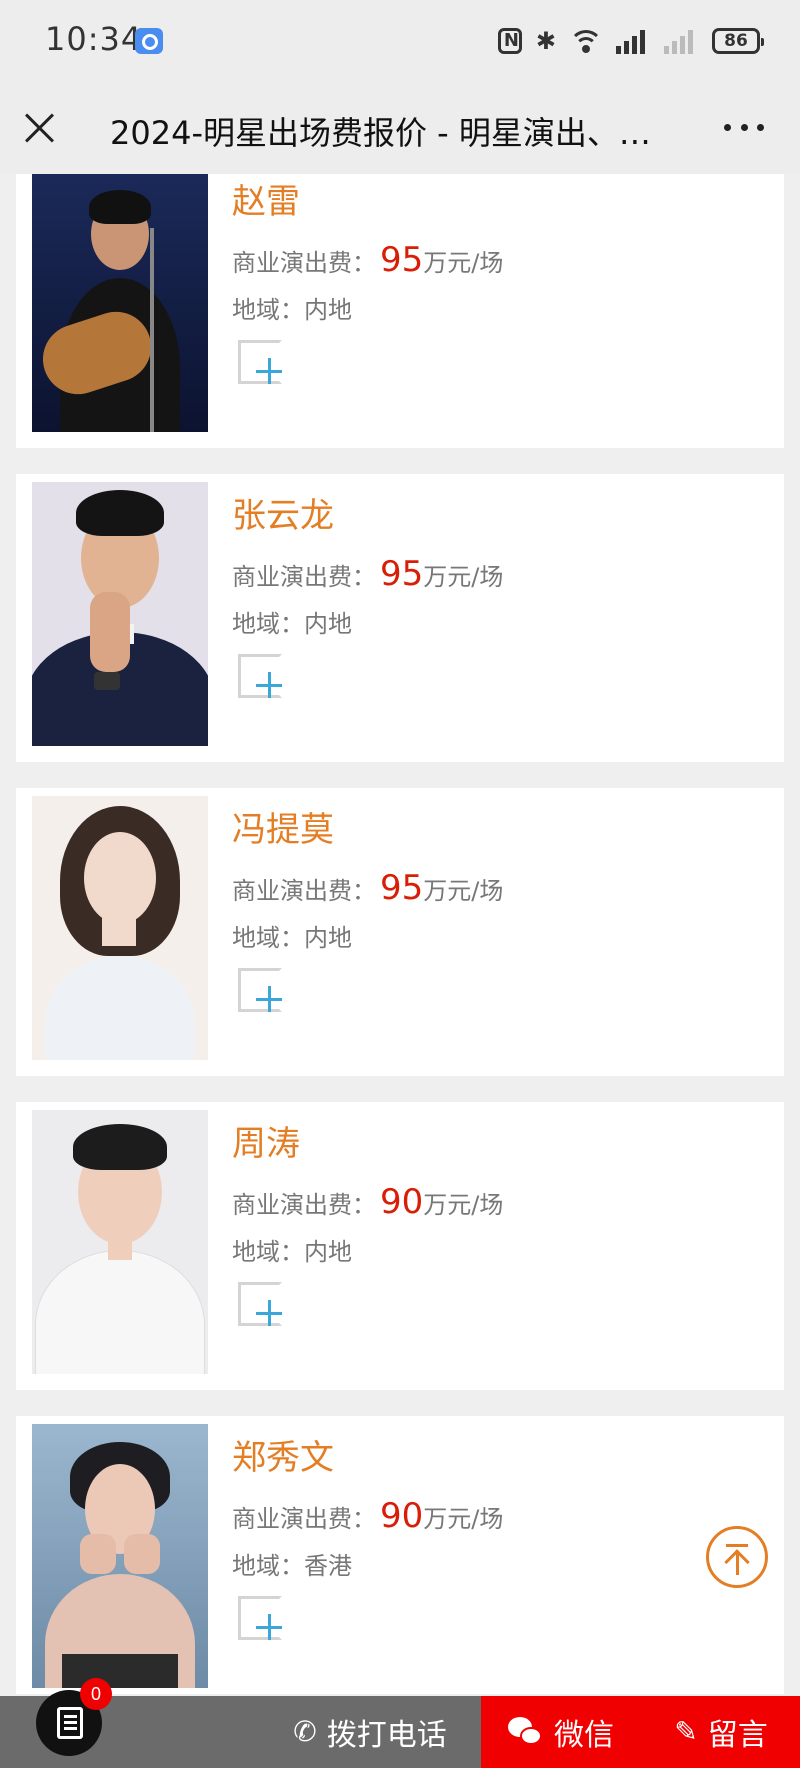  Describe the element at coordinates (633, 41) in the screenshot. I see `signal-icon` at that location.